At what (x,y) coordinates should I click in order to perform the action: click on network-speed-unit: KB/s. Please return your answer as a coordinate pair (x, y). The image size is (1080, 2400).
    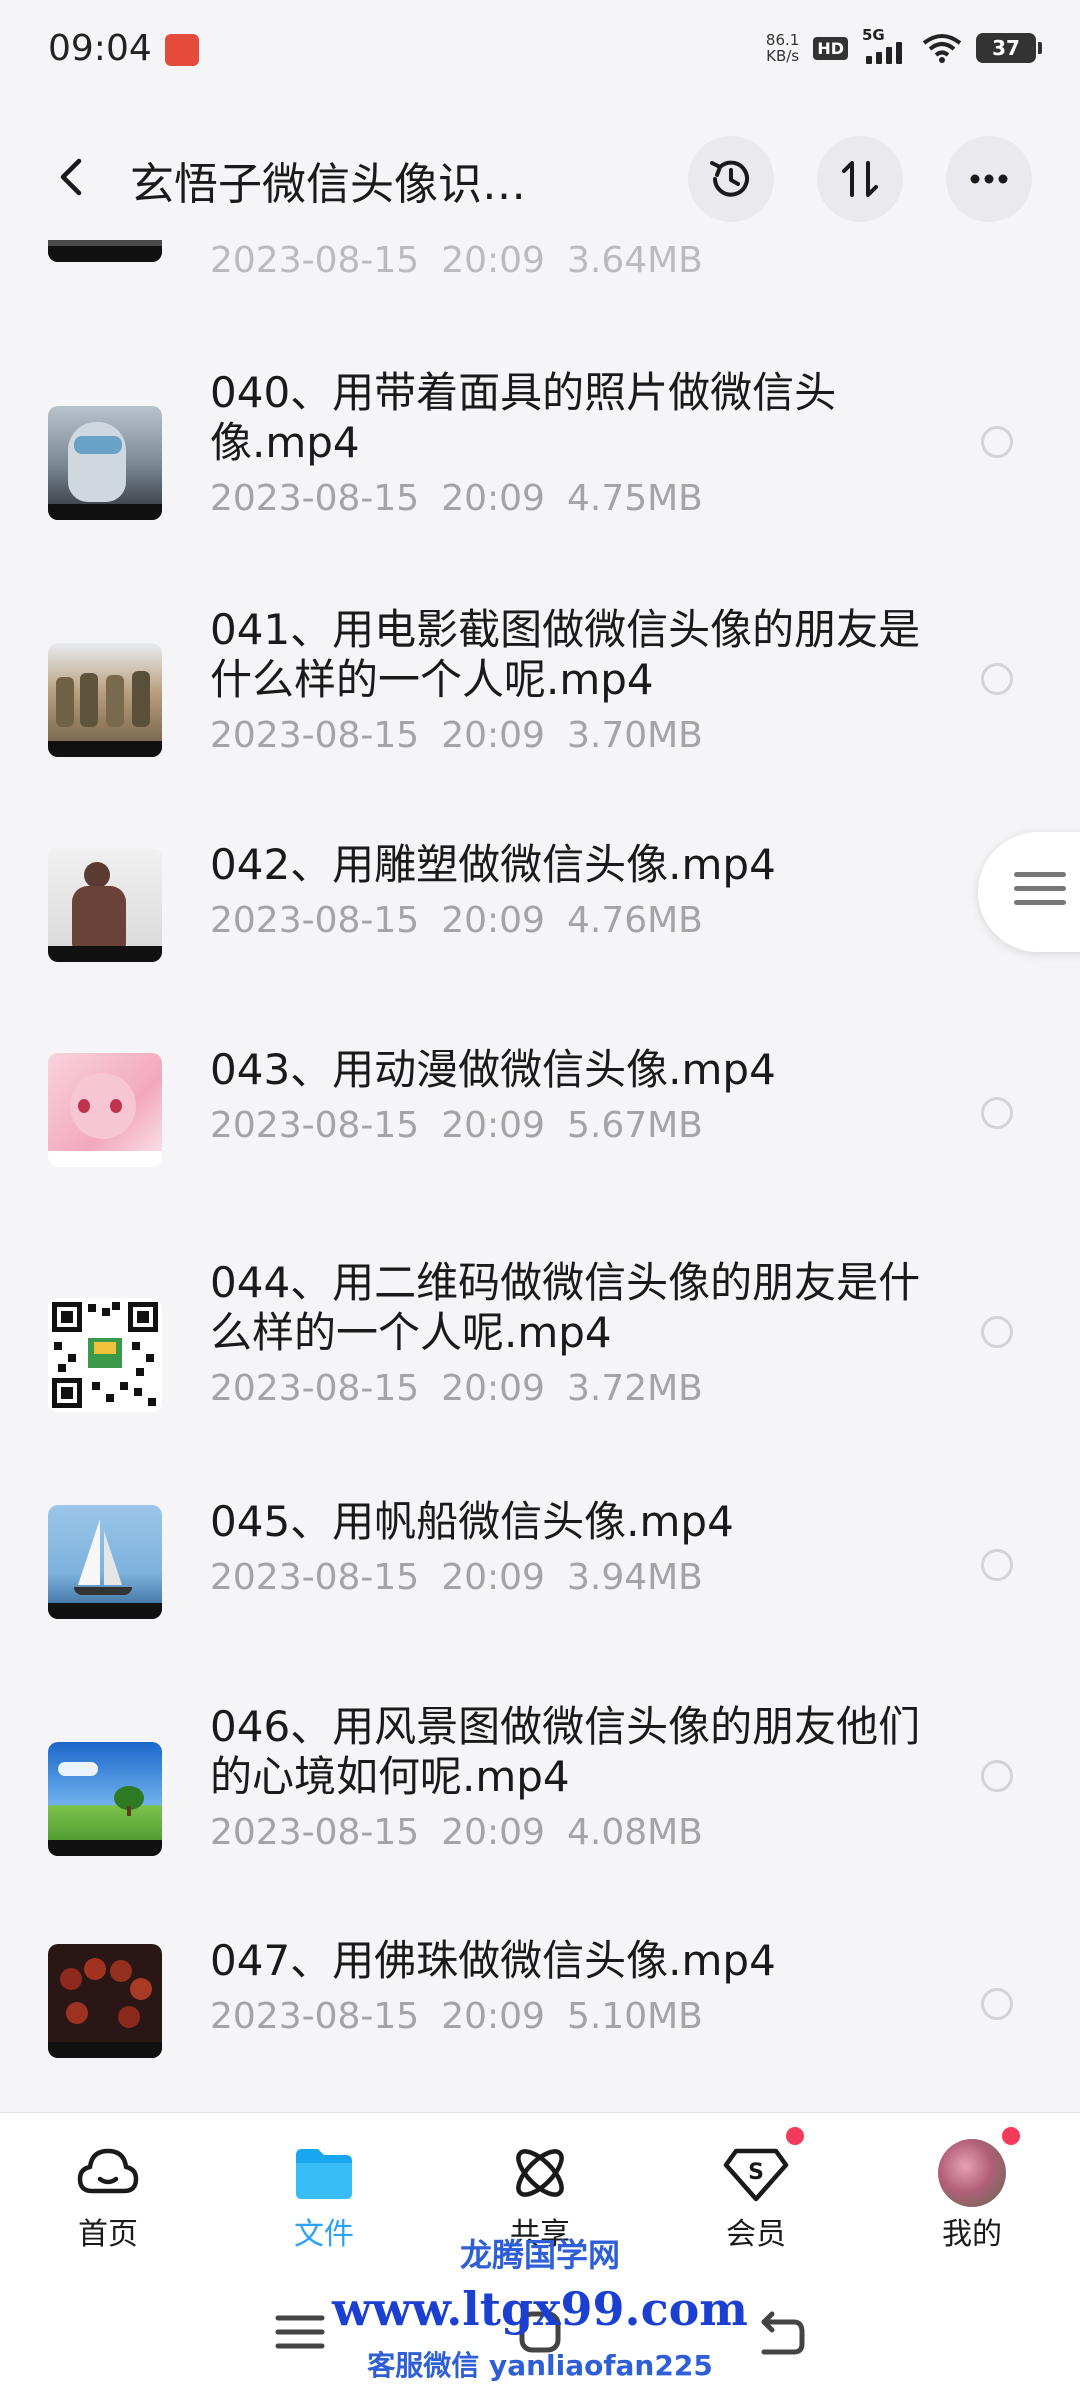
    Looking at the image, I should click on (783, 56).